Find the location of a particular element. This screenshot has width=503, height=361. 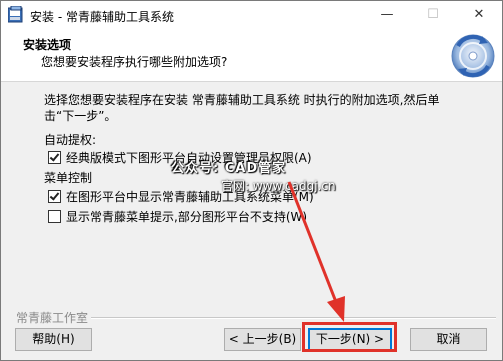

back-button: < 上一步(B) is located at coordinates (262, 339).